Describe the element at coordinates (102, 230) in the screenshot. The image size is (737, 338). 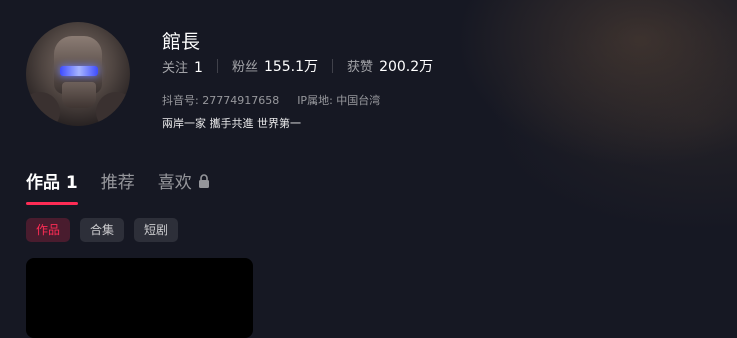
I see `chip-collections: 合集` at that location.